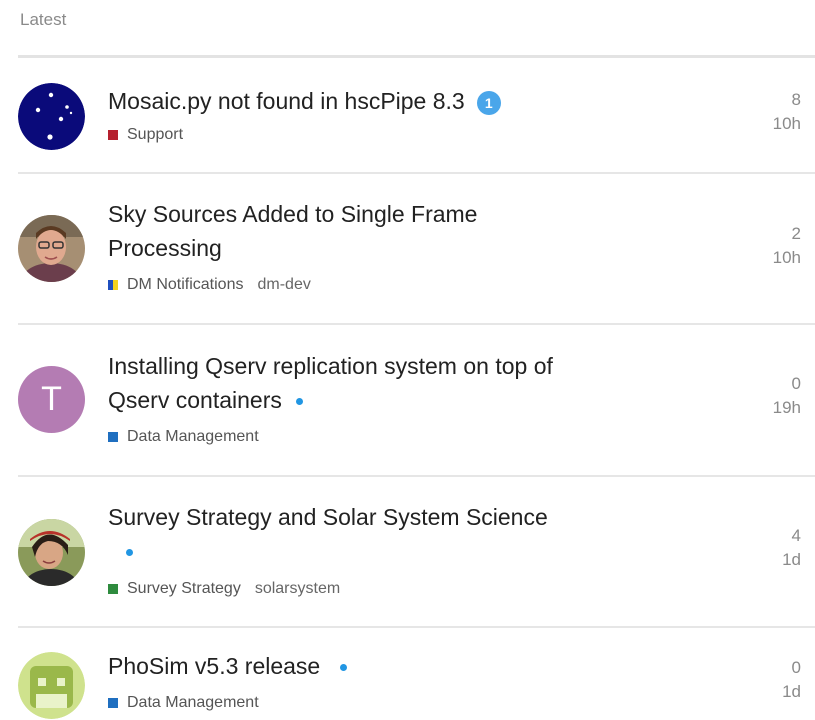 This screenshot has width=815, height=720. Describe the element at coordinates (787, 408) in the screenshot. I see `activity-age: 19h` at that location.